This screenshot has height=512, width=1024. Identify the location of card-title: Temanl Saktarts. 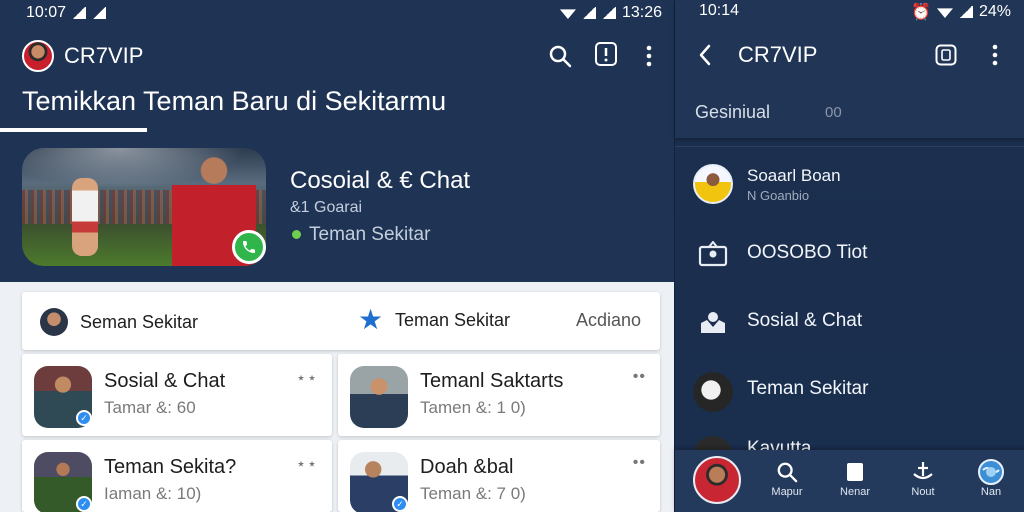
(492, 381).